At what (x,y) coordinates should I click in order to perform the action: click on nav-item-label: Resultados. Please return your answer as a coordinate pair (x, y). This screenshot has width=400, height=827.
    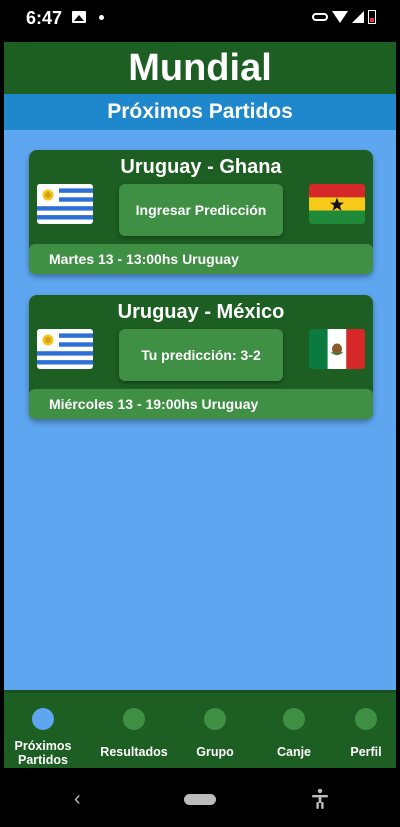
    Looking at the image, I should click on (134, 752).